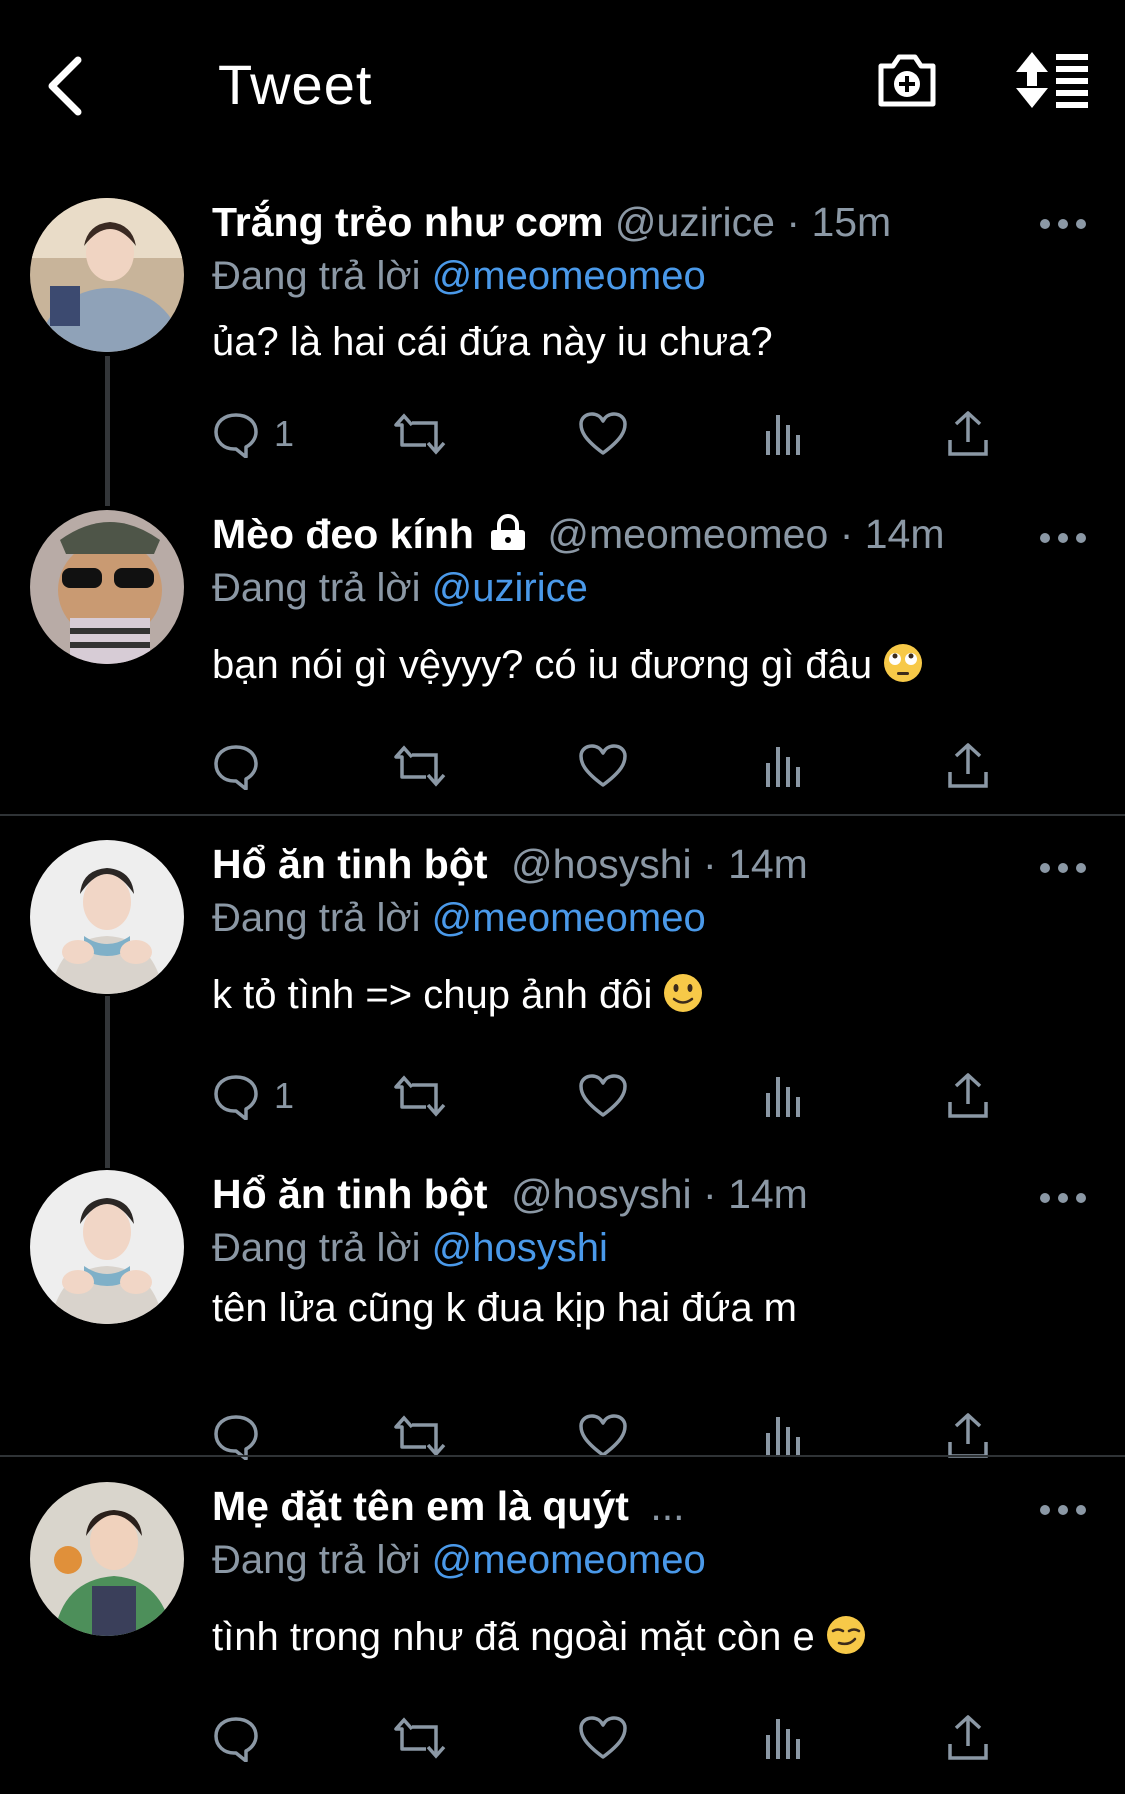 Image resolution: width=1125 pixels, height=1794 pixels. I want to click on user-handle: @meomeomeo, so click(687, 534).